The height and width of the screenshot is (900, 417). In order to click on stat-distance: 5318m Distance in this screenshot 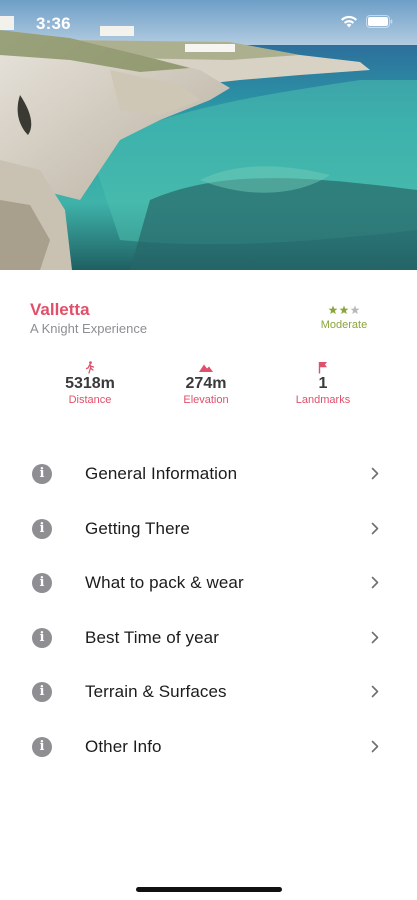, I will do `click(90, 383)`.